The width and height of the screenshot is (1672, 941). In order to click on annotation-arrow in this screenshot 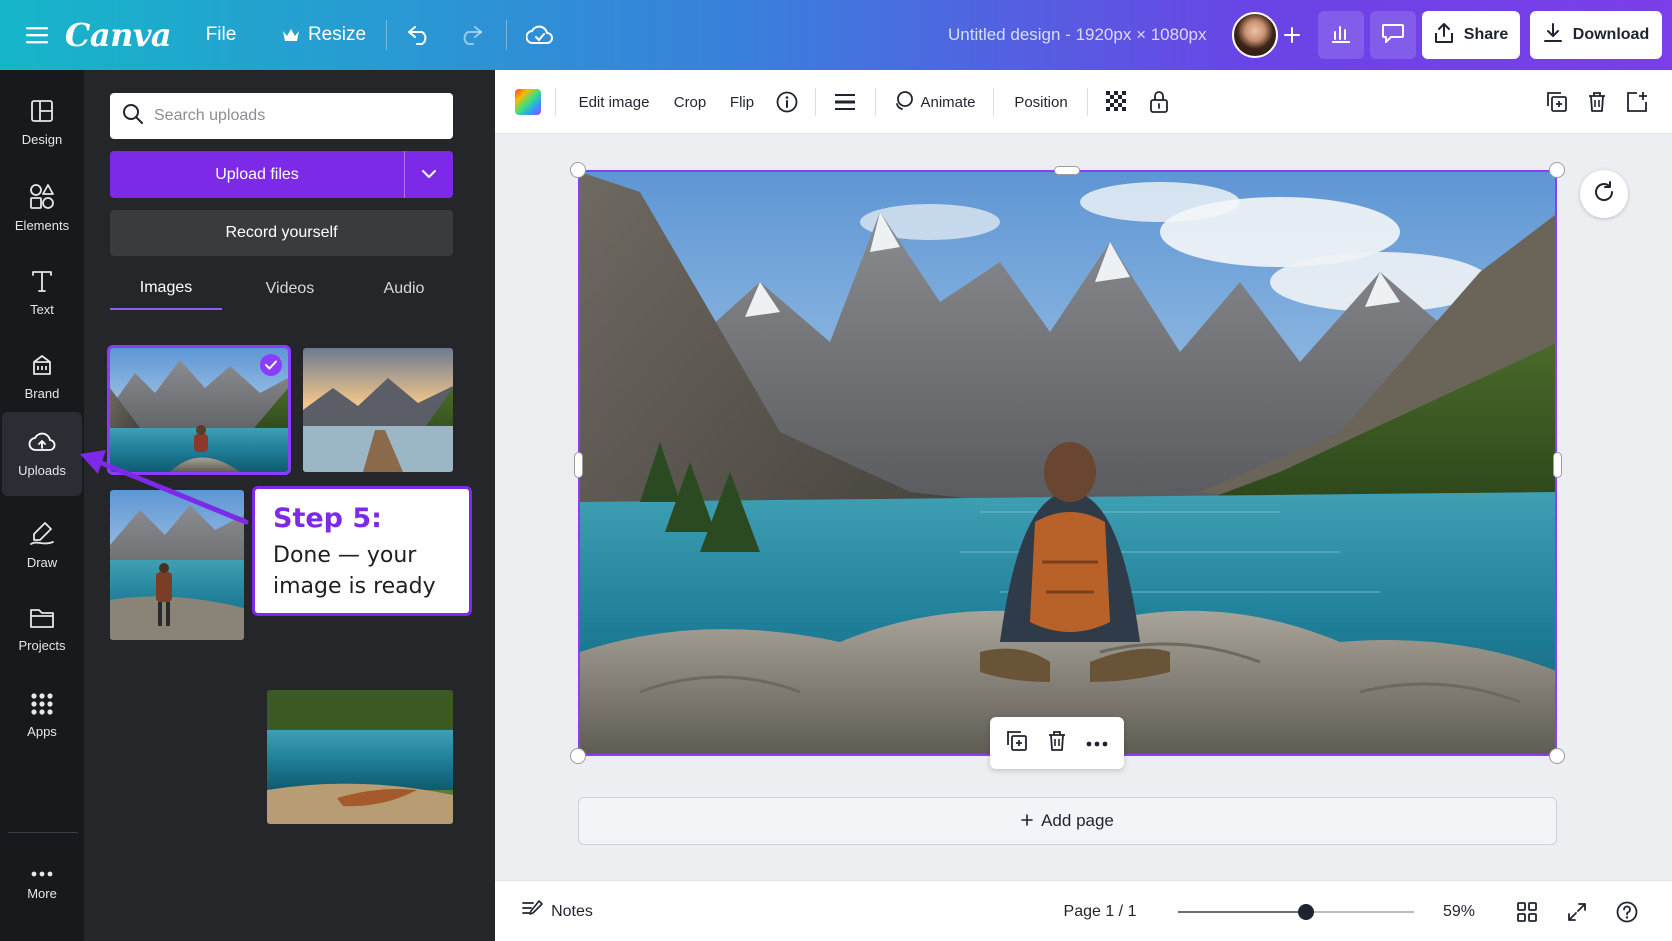, I will do `click(164, 487)`.